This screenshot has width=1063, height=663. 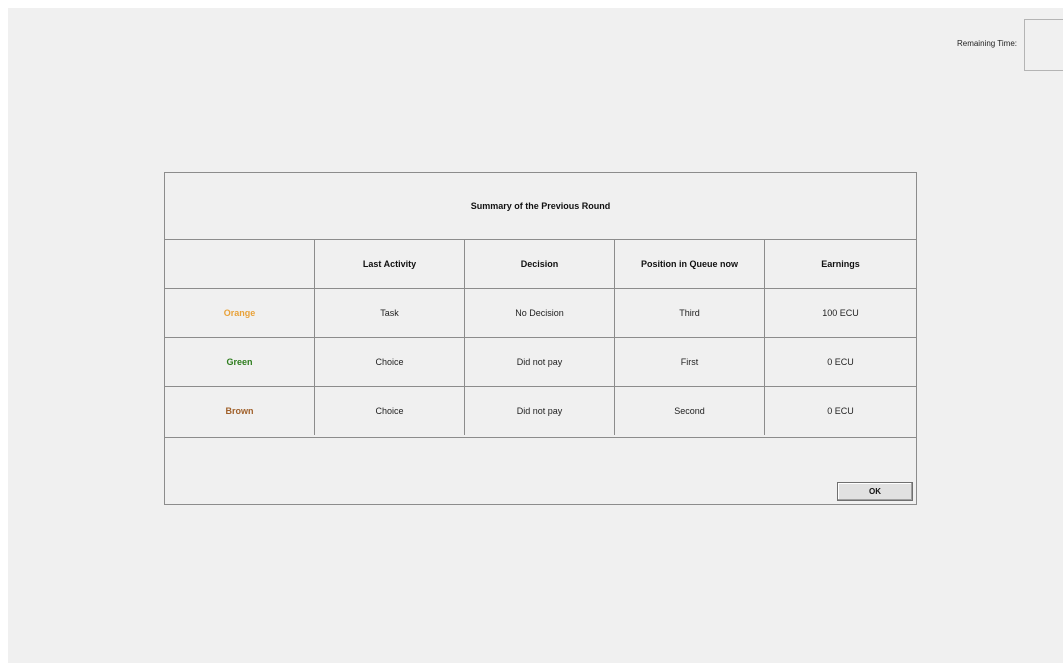 What do you see at coordinates (540, 437) in the screenshot?
I see `divider` at bounding box center [540, 437].